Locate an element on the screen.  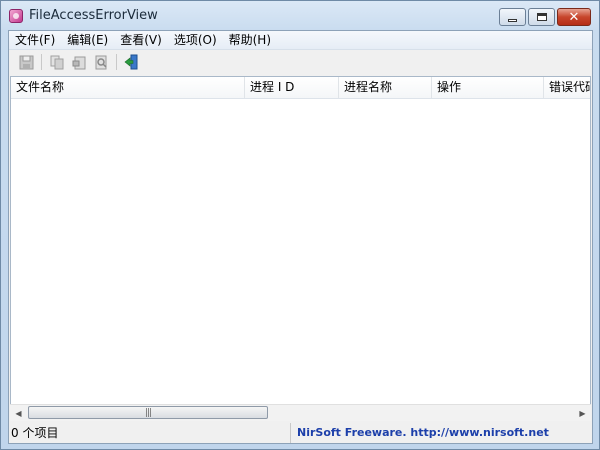
close-button: ✕ is located at coordinates (574, 17).